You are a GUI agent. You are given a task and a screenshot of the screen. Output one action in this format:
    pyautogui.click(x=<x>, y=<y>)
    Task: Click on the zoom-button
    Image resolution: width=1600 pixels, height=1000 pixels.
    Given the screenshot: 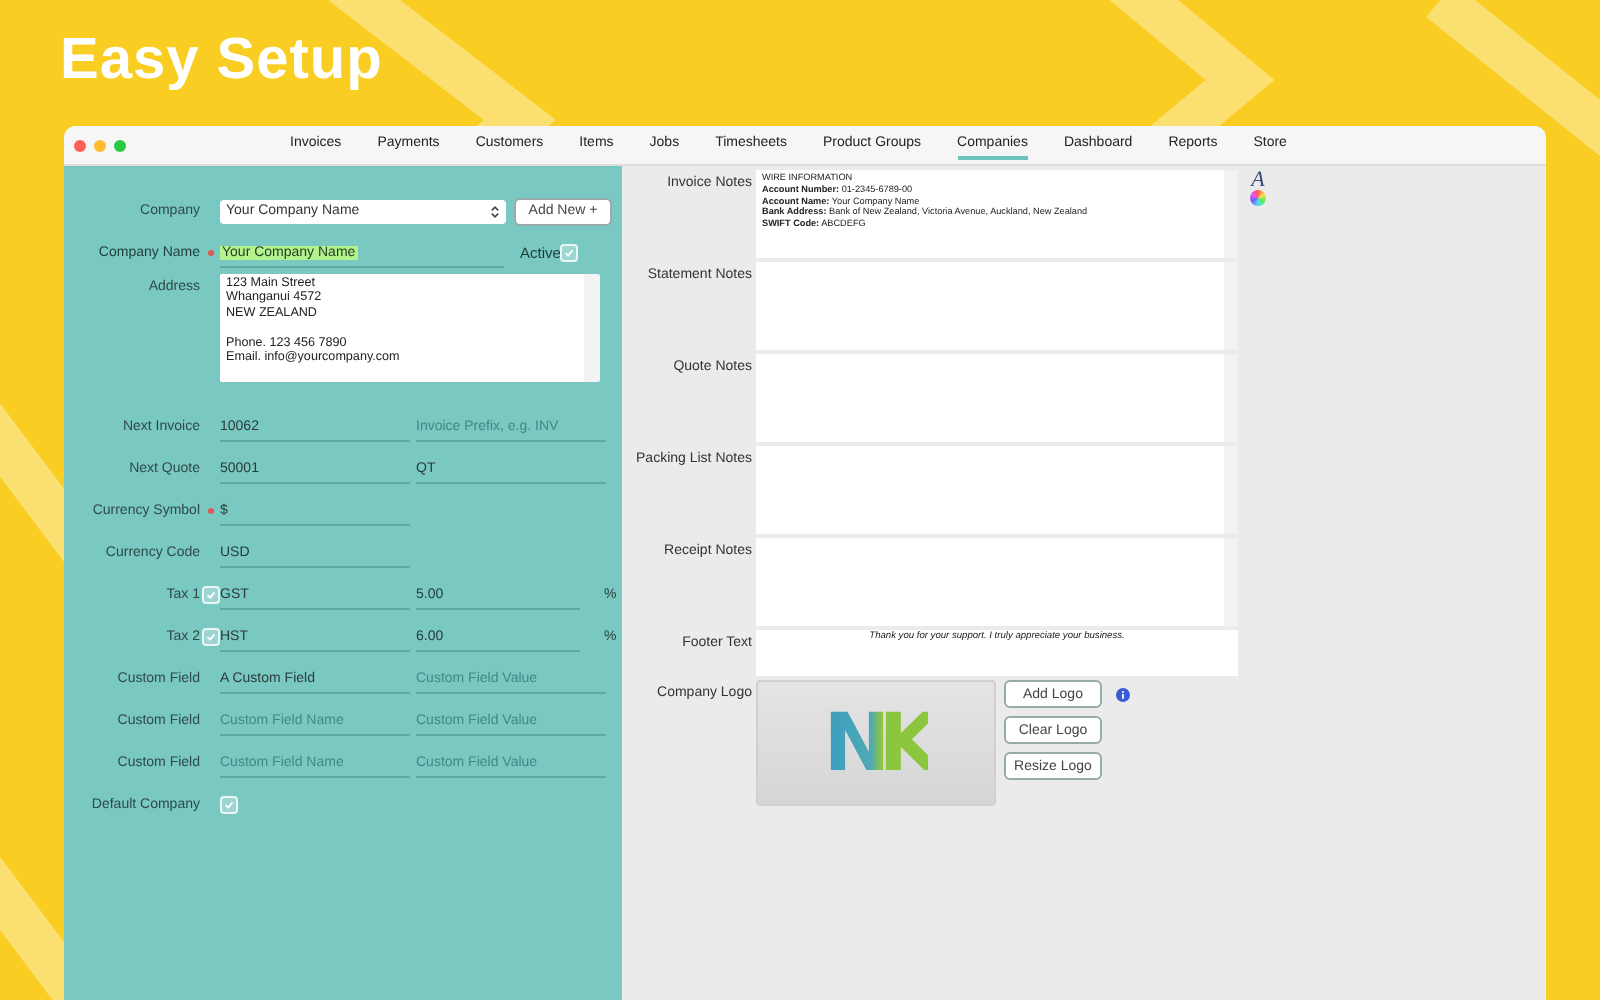 What is the action you would take?
    pyautogui.click(x=120, y=145)
    